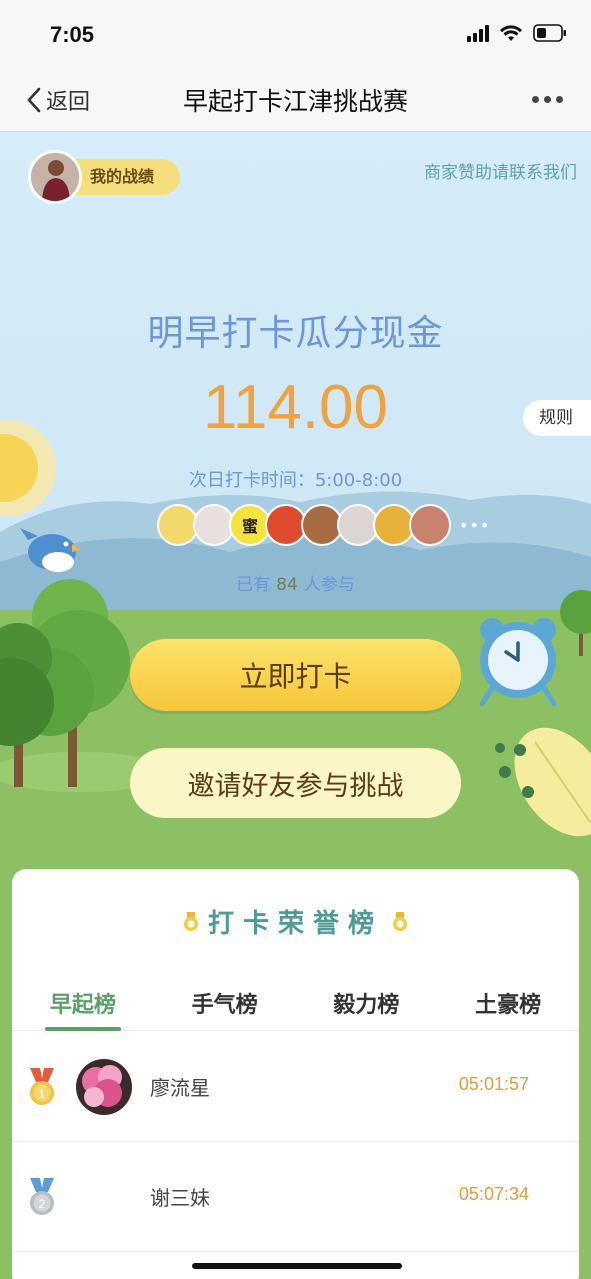  Describe the element at coordinates (478, 33) in the screenshot. I see `signal-icon` at that location.